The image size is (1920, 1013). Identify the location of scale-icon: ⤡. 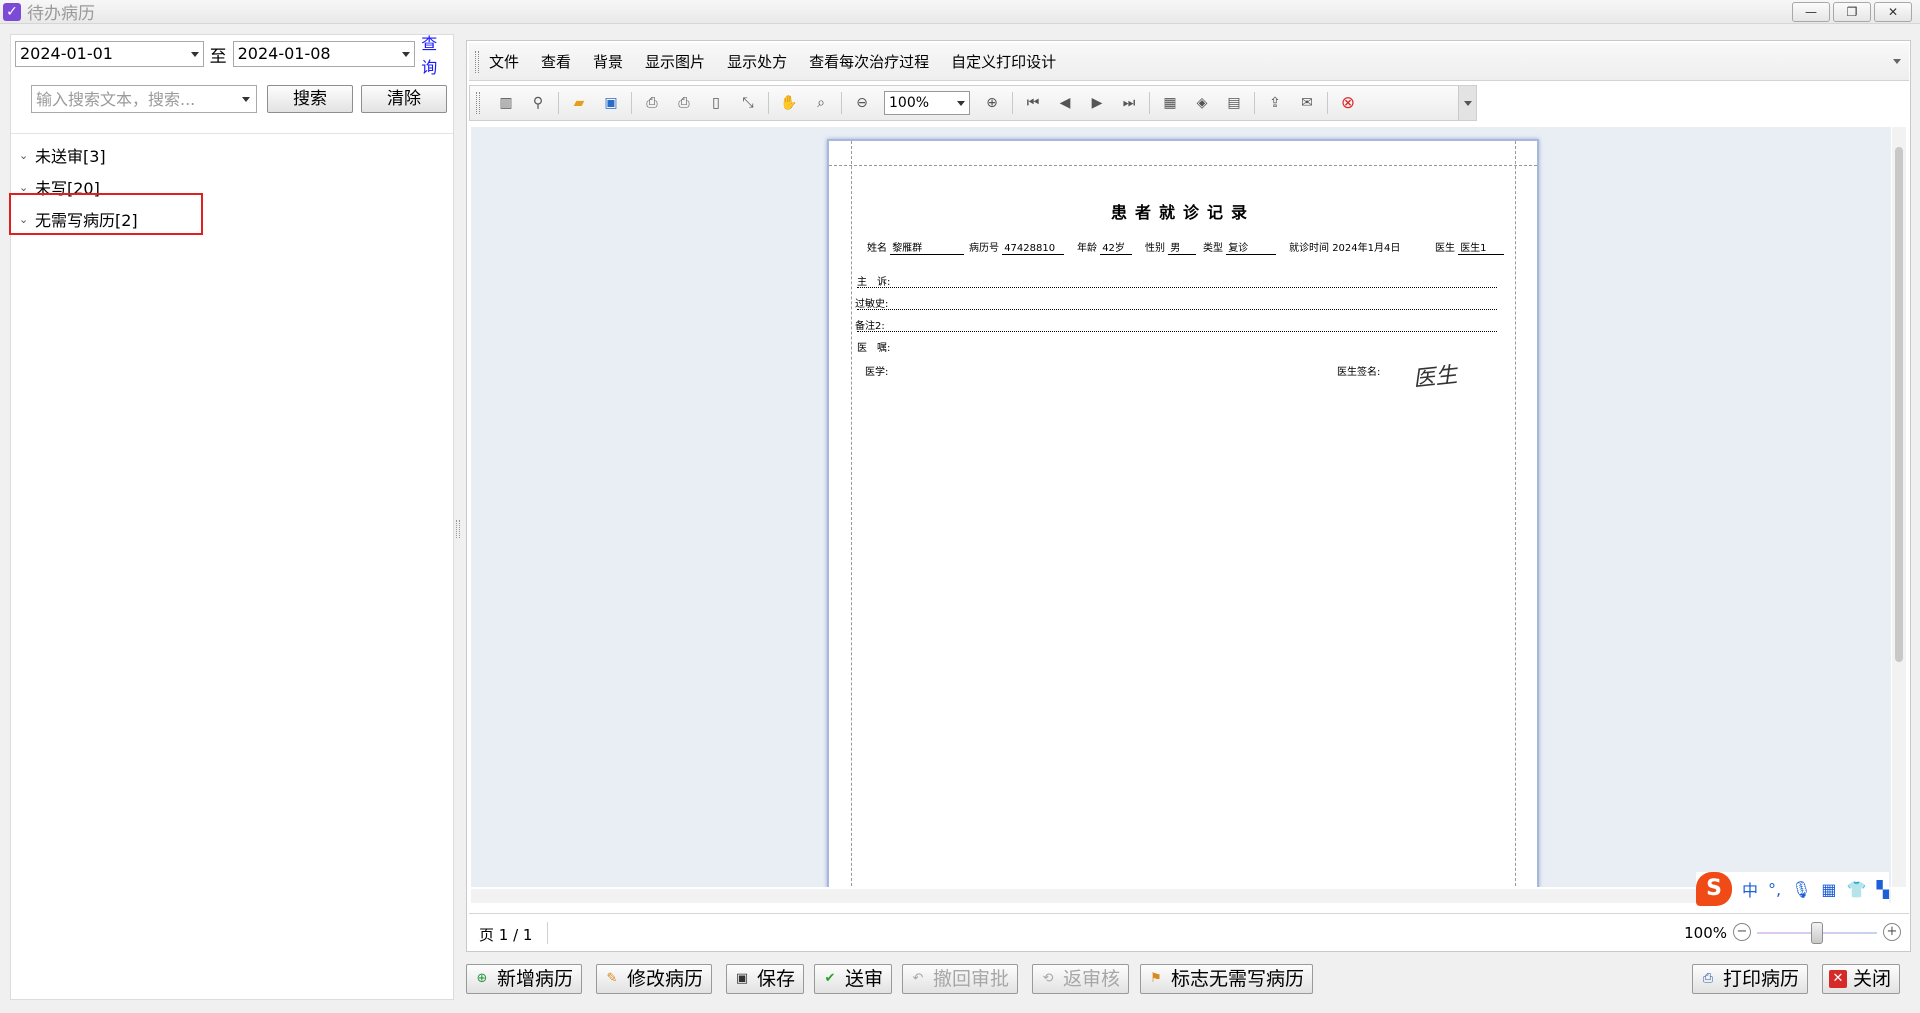
(748, 103).